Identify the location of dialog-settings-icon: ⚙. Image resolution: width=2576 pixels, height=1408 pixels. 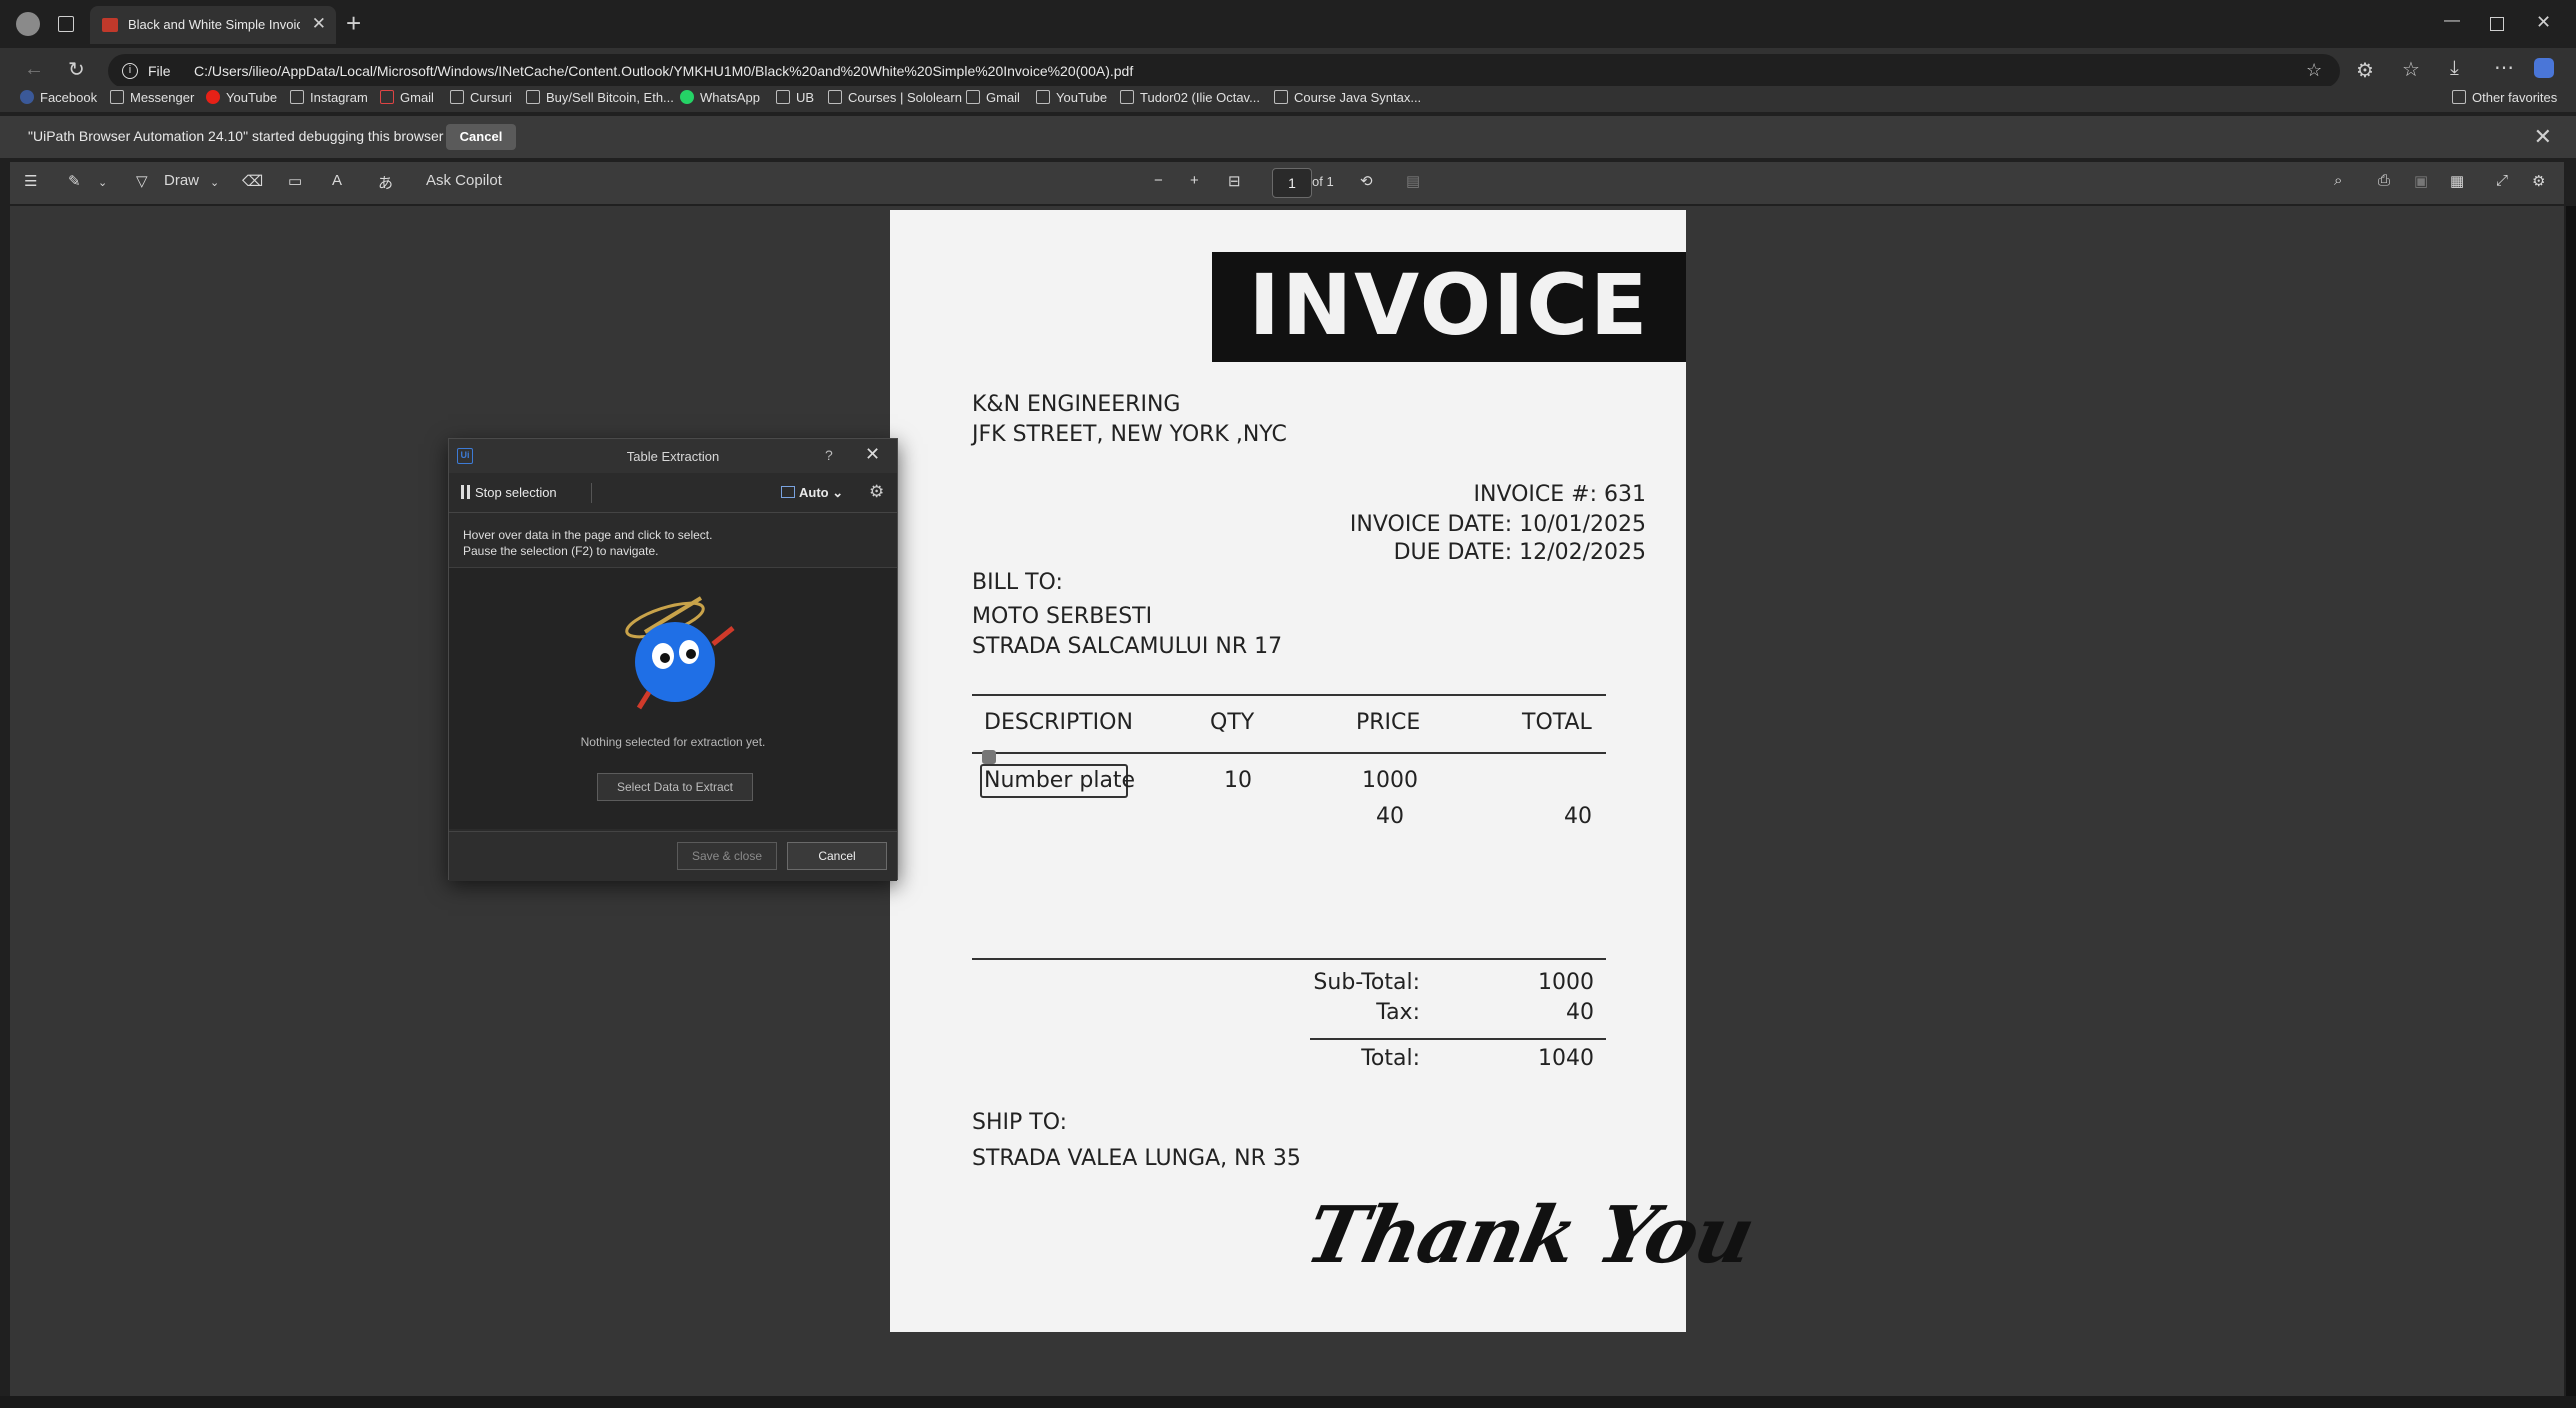
(876, 492).